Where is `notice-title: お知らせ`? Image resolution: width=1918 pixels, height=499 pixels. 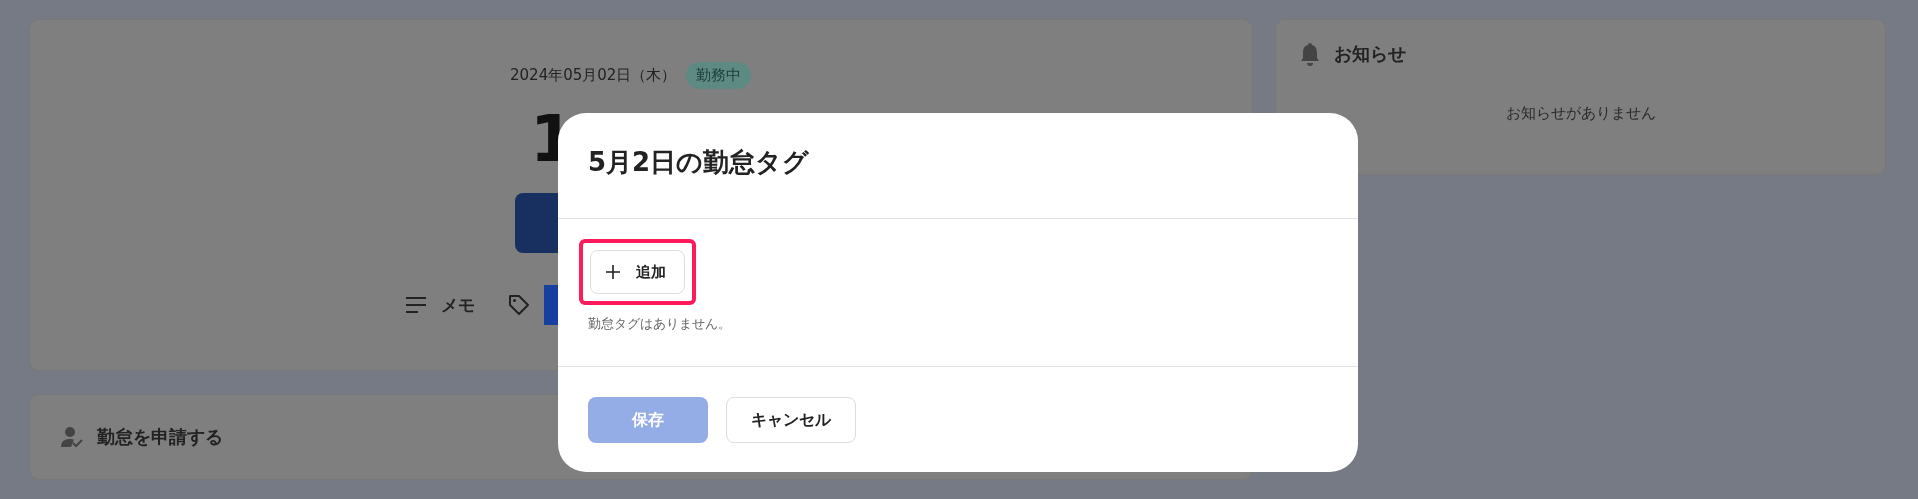
notice-title: お知らせ is located at coordinates (1370, 54).